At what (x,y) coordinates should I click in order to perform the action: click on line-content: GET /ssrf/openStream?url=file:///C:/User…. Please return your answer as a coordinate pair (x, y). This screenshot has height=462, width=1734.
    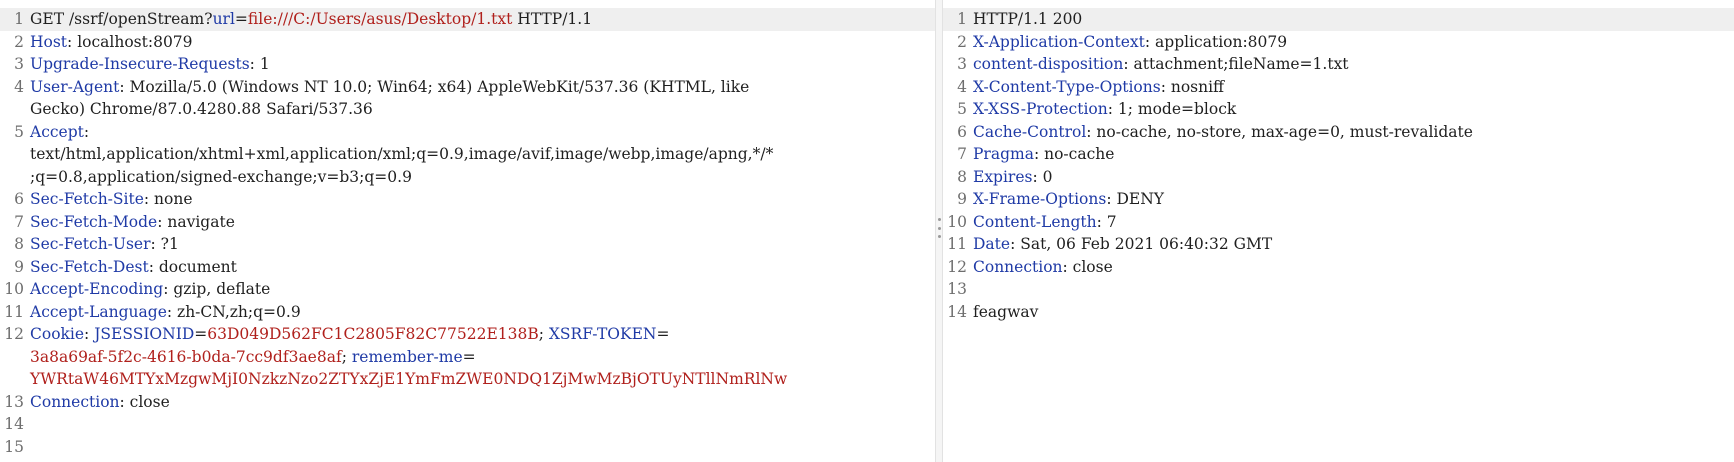
    Looking at the image, I should click on (482, 19).